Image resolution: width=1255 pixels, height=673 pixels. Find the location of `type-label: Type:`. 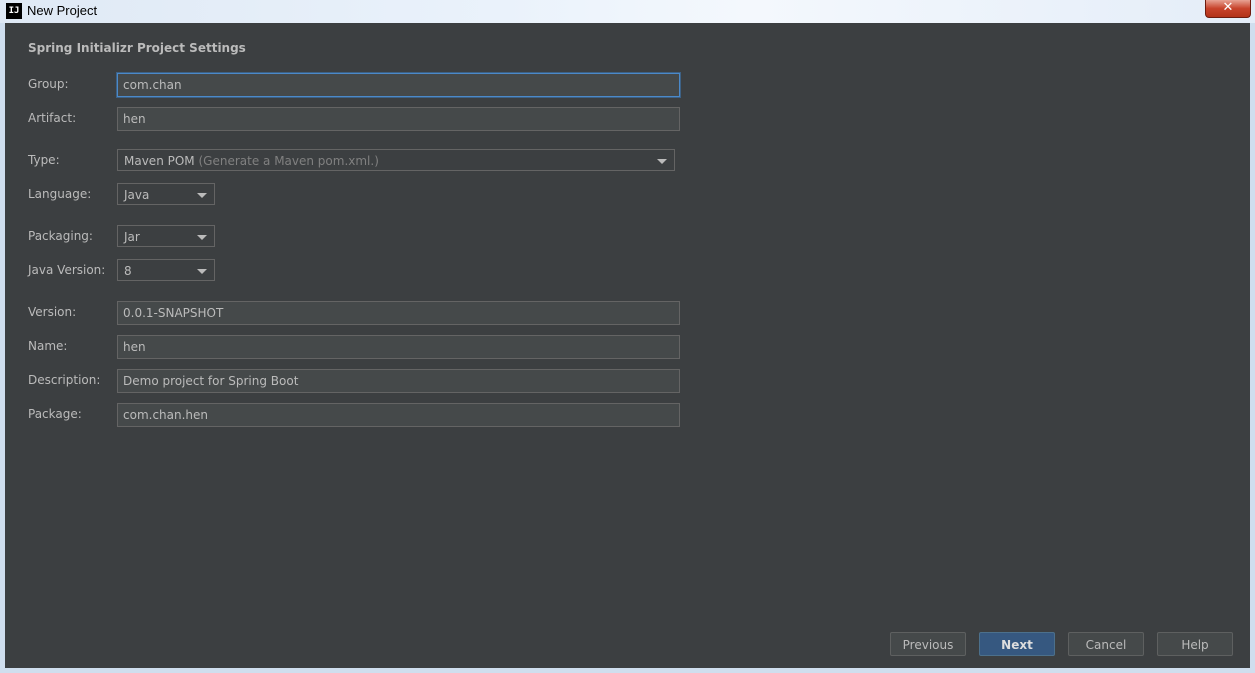

type-label: Type: is located at coordinates (44, 160).